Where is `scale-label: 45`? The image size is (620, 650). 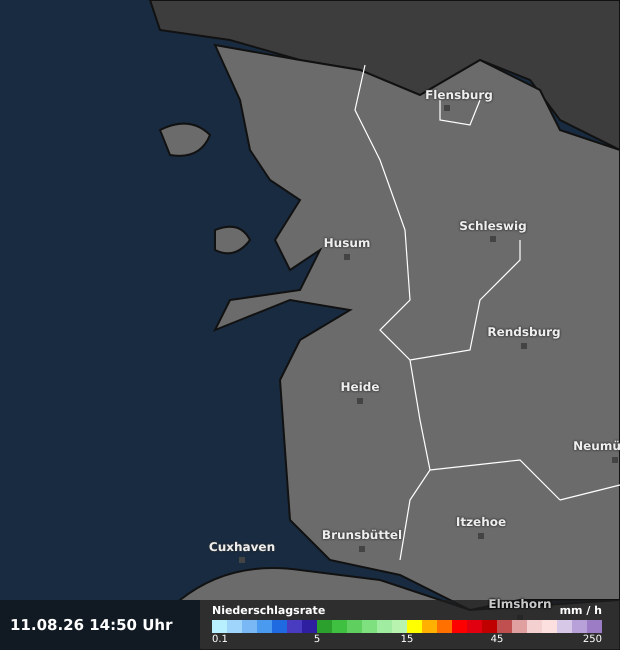
scale-label: 45 is located at coordinates (497, 639).